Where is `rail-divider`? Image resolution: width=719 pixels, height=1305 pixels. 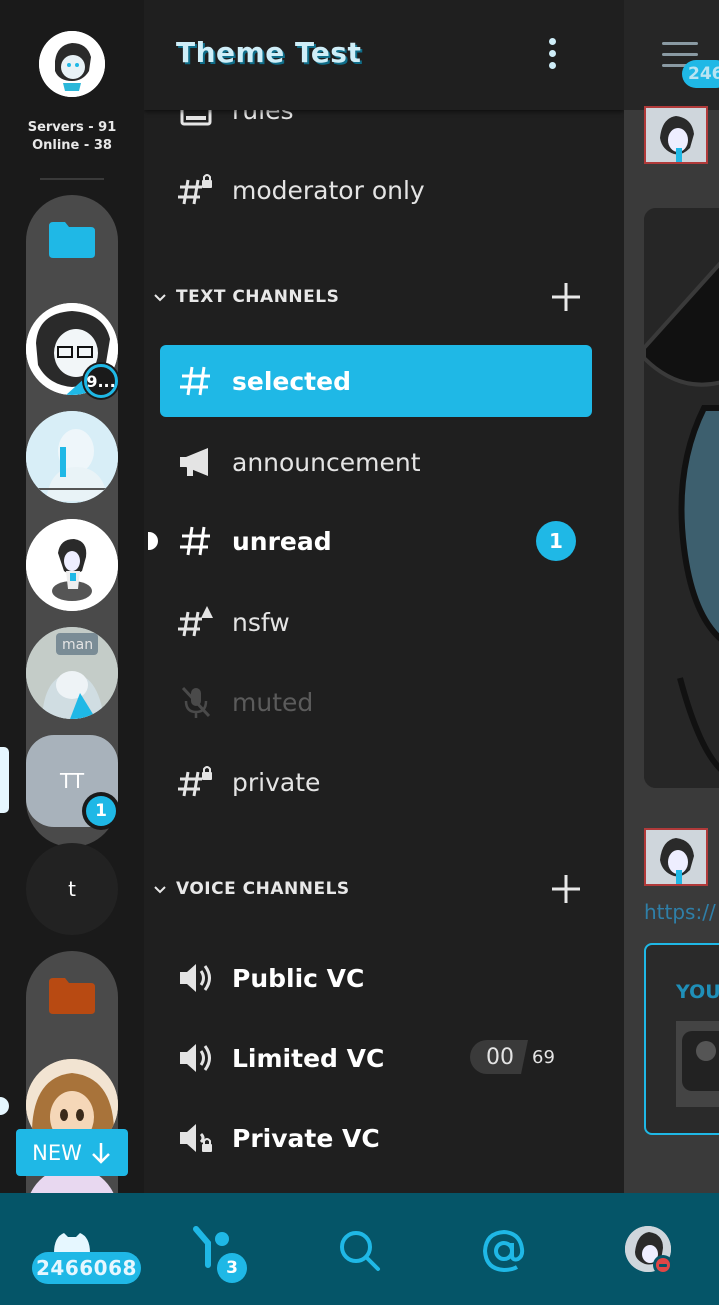 rail-divider is located at coordinates (72, 179).